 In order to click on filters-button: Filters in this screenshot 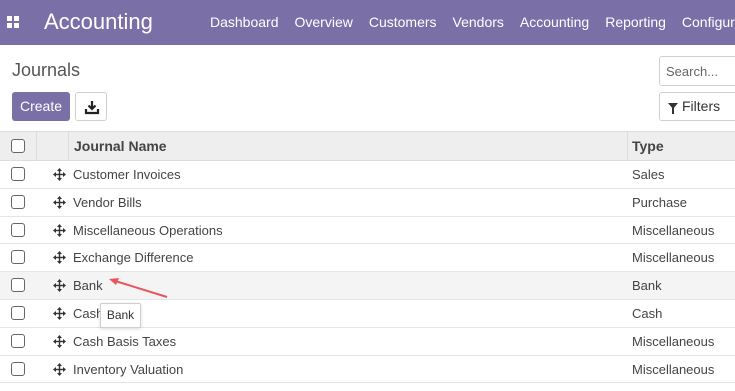, I will do `click(697, 106)`.